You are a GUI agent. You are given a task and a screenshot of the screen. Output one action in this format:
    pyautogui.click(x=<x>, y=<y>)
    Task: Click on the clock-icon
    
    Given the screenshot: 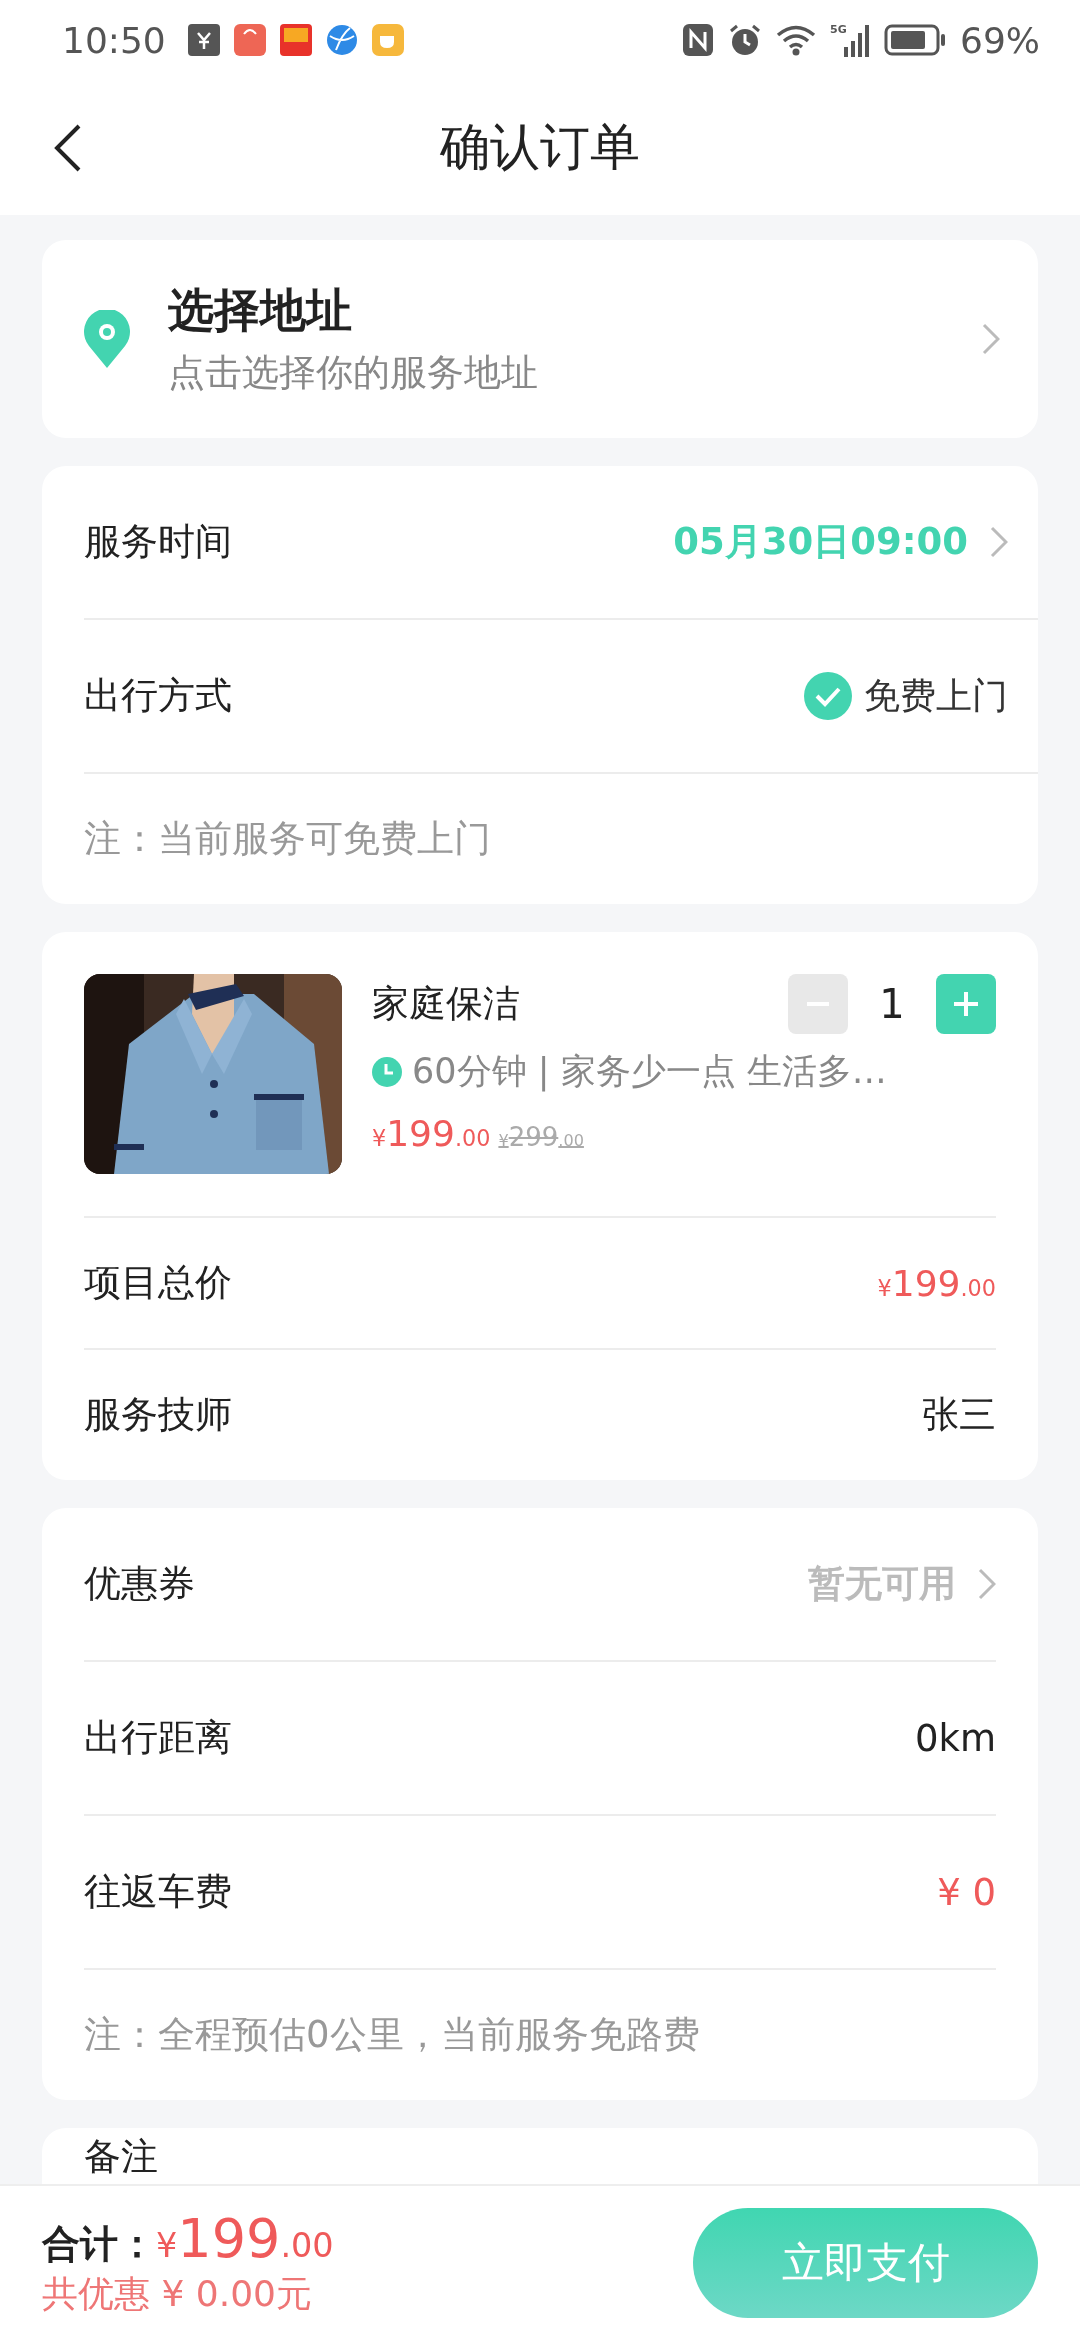 What is the action you would take?
    pyautogui.click(x=387, y=1071)
    